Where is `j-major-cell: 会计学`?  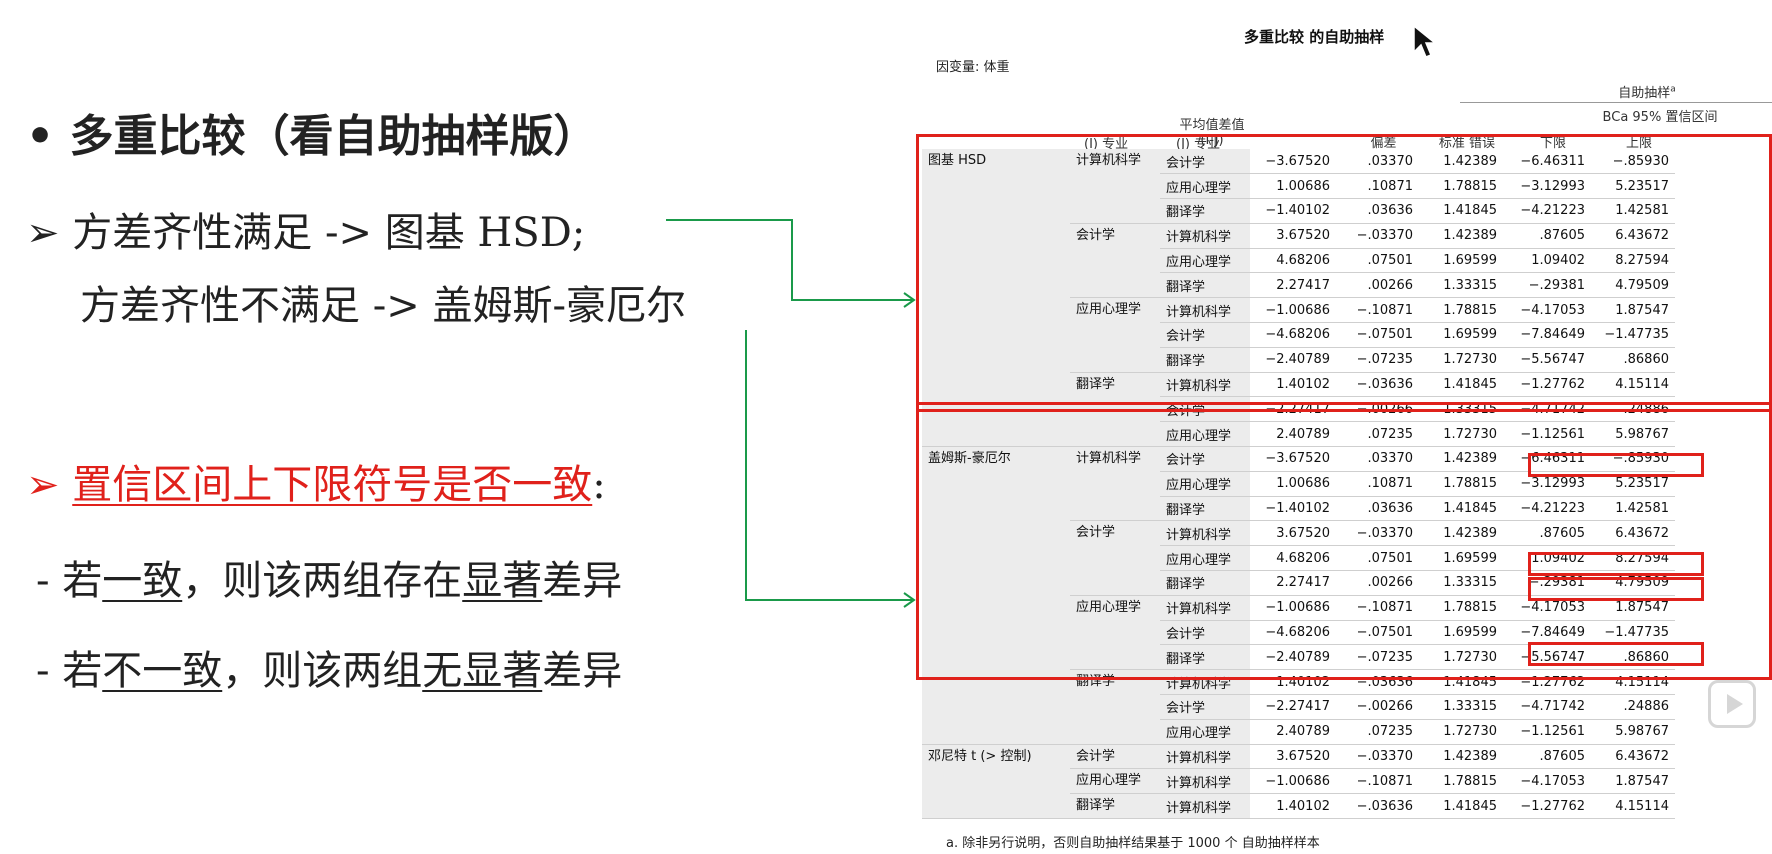 j-major-cell: 会计学 is located at coordinates (1205, 707).